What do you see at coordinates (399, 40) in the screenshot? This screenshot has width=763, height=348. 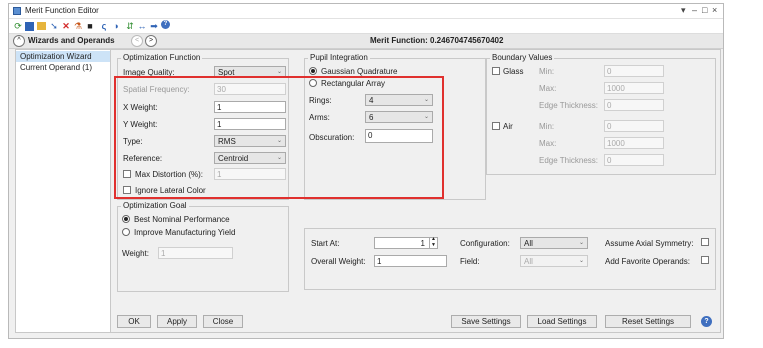 I see `merit-function-label: Merit Function:` at bounding box center [399, 40].